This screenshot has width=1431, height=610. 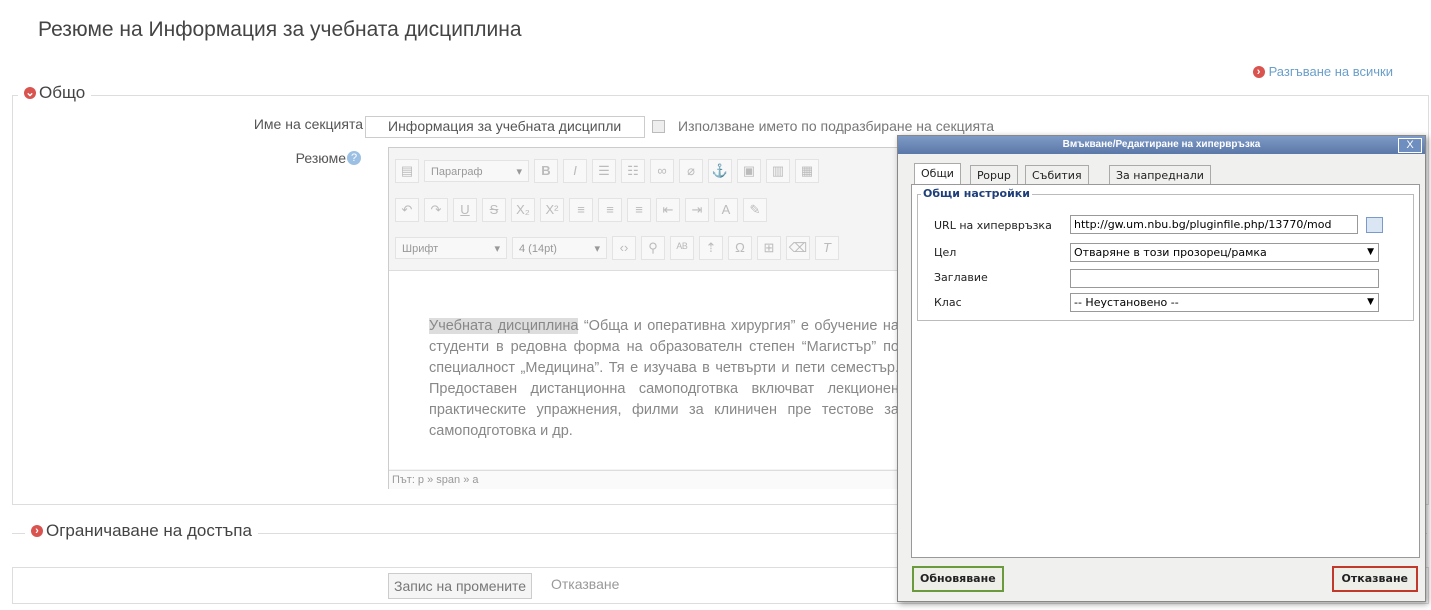 I want to click on align-right-icon: ≡, so click(x=639, y=210).